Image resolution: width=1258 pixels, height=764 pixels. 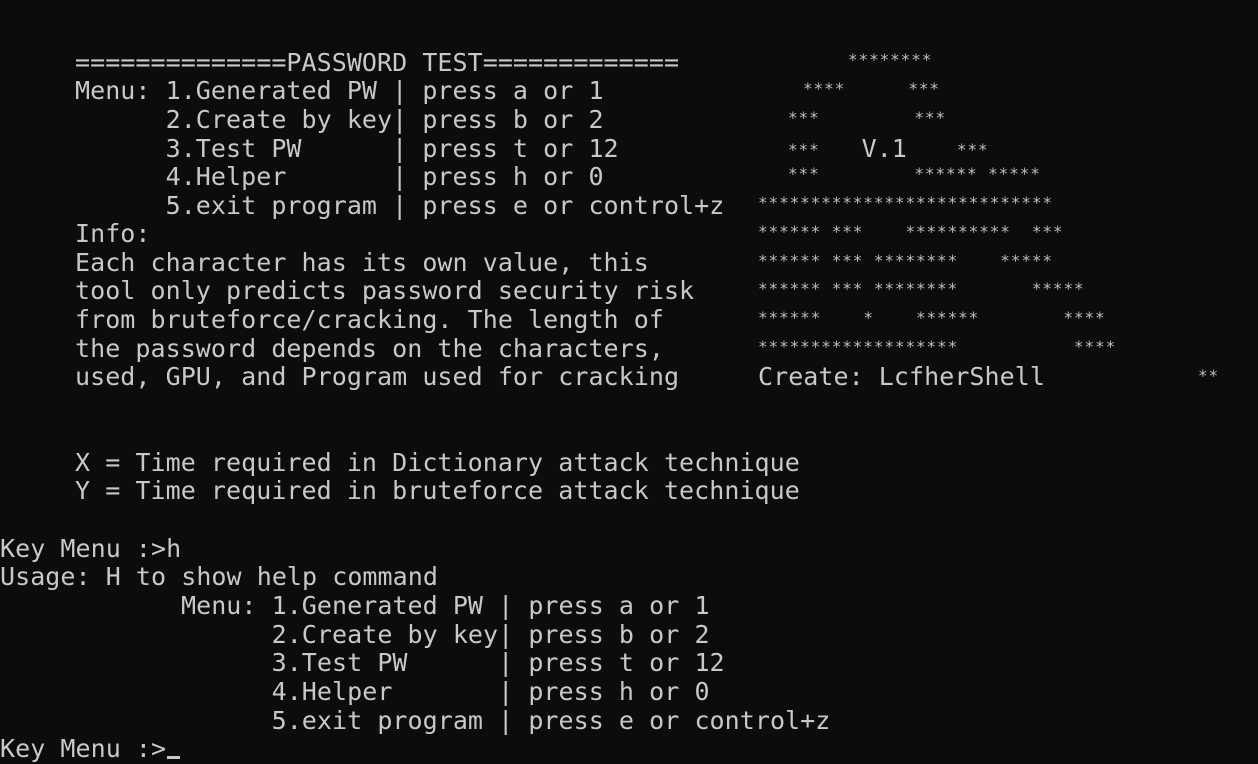 I want to click on info-line-4: the password depends on the characters,, so click(x=369, y=348).